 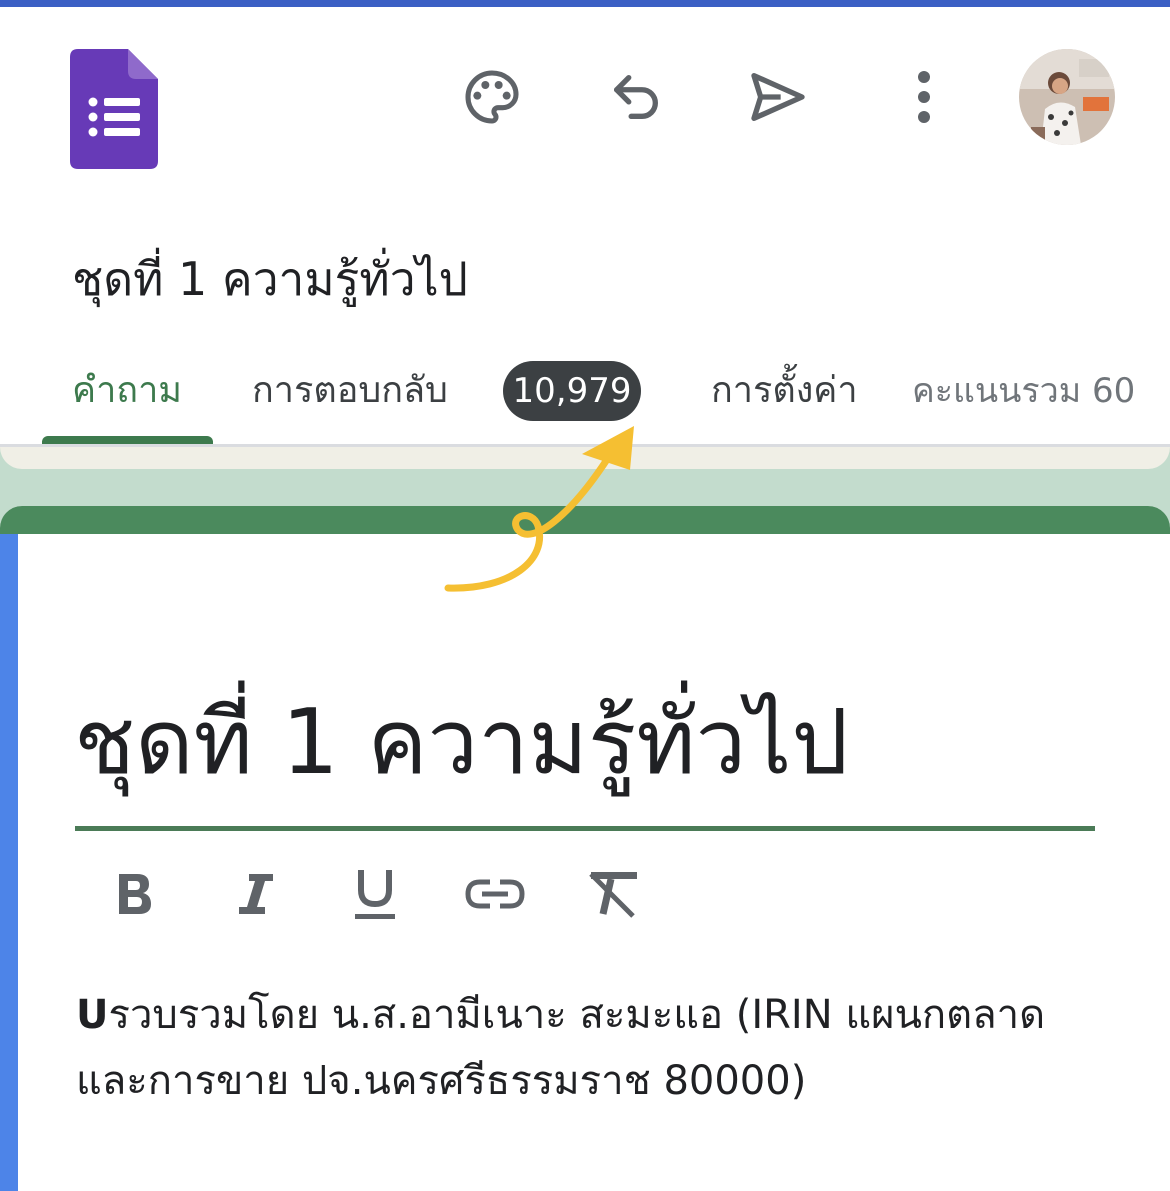 What do you see at coordinates (585, 3) in the screenshot?
I see `status-strip` at bounding box center [585, 3].